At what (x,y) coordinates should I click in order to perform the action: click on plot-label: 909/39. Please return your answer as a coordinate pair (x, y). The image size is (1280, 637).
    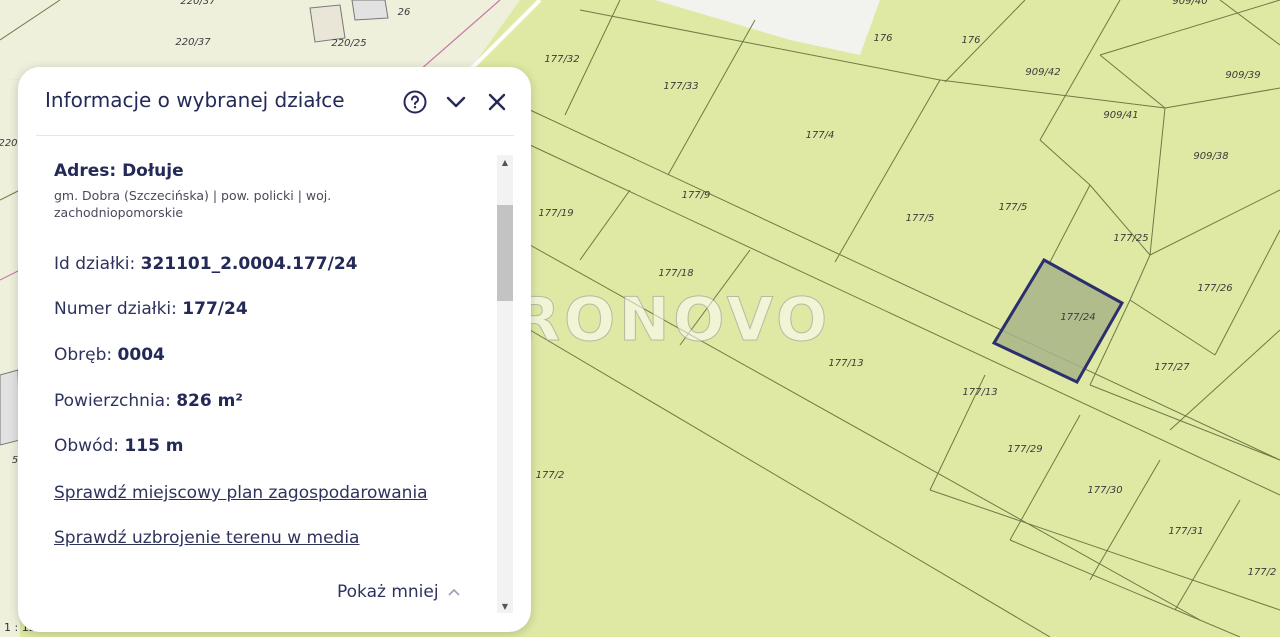
    Looking at the image, I should click on (1242, 75).